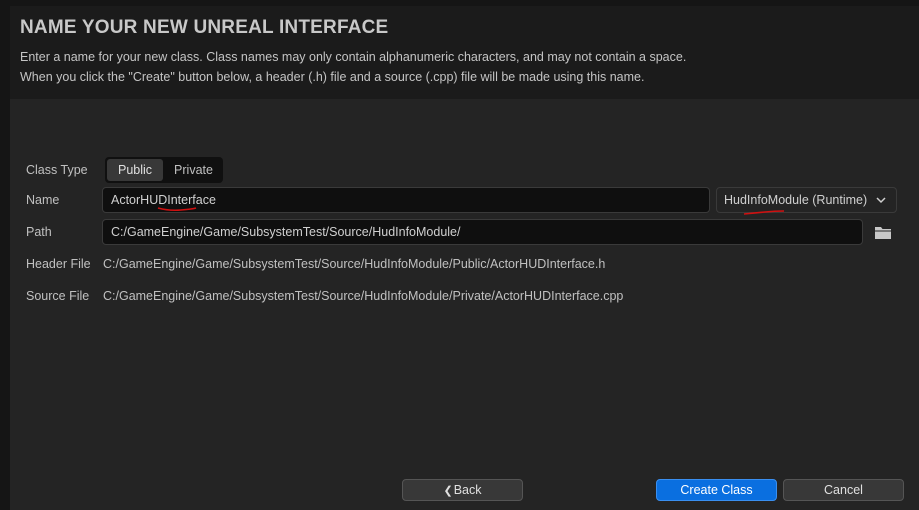 The height and width of the screenshot is (510, 919). What do you see at coordinates (448, 491) in the screenshot?
I see `chevron-left-icon: ❮` at bounding box center [448, 491].